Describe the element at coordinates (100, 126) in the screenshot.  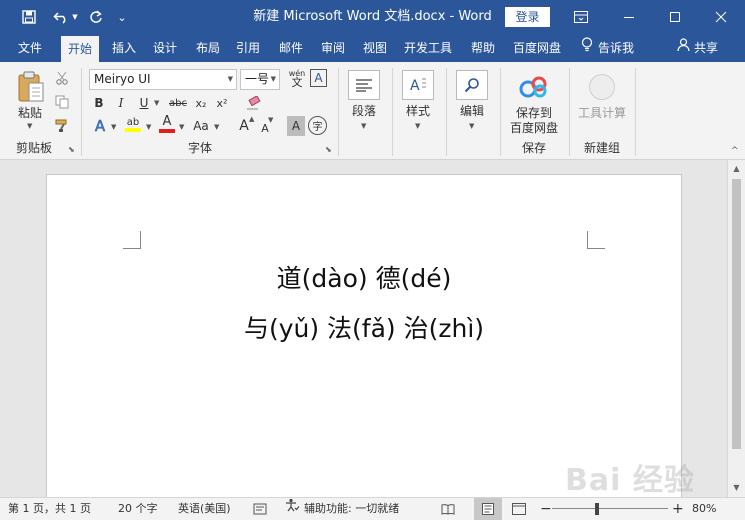
I see `text-effects-button: A` at that location.